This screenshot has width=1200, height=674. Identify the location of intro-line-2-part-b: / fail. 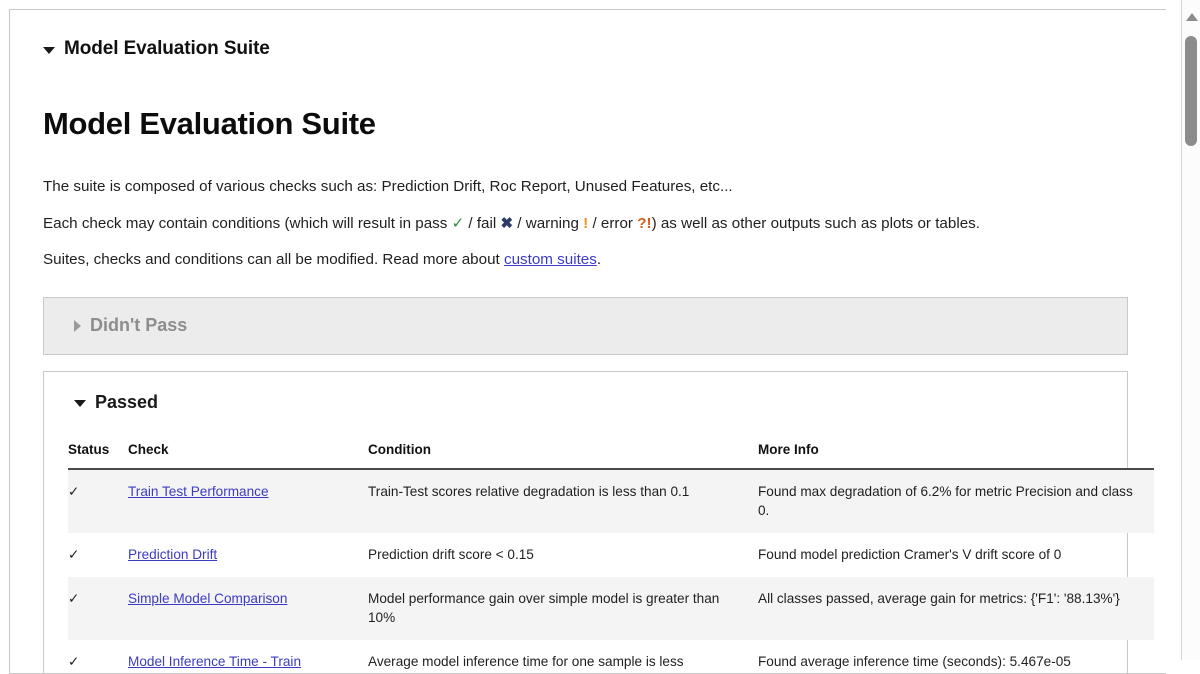
(482, 223).